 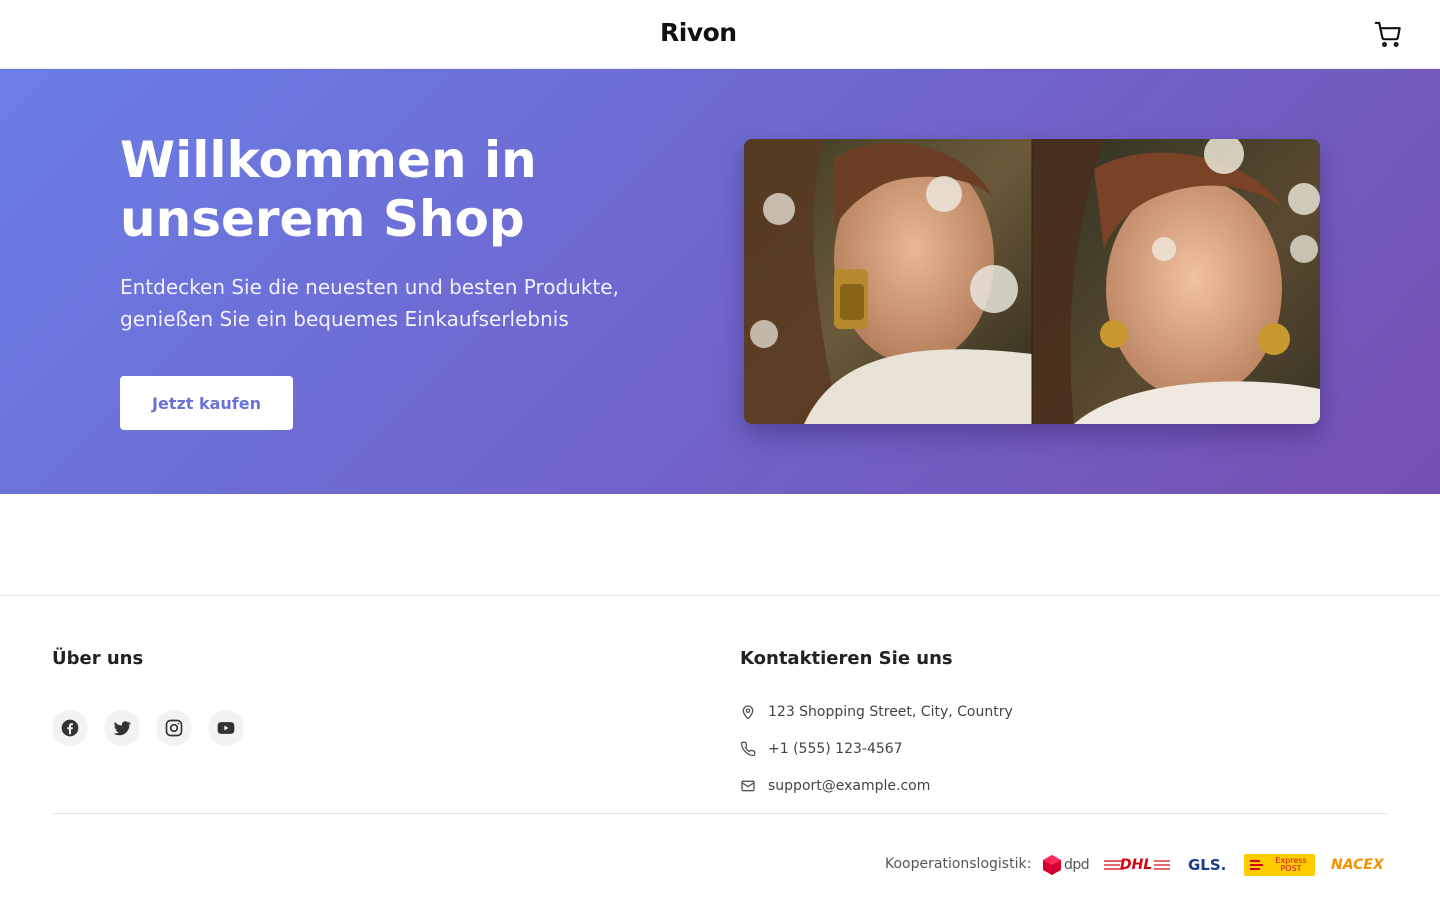 I want to click on hero-title: Willkommen in unserem Shop, so click(x=328, y=189).